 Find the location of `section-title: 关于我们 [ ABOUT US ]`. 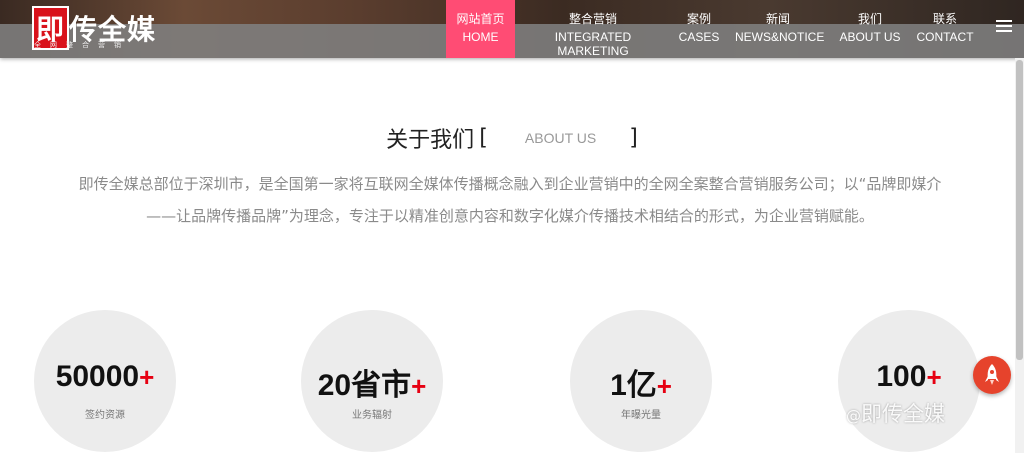

section-title: 关于我们 [ ABOUT US ] is located at coordinates (512, 138).